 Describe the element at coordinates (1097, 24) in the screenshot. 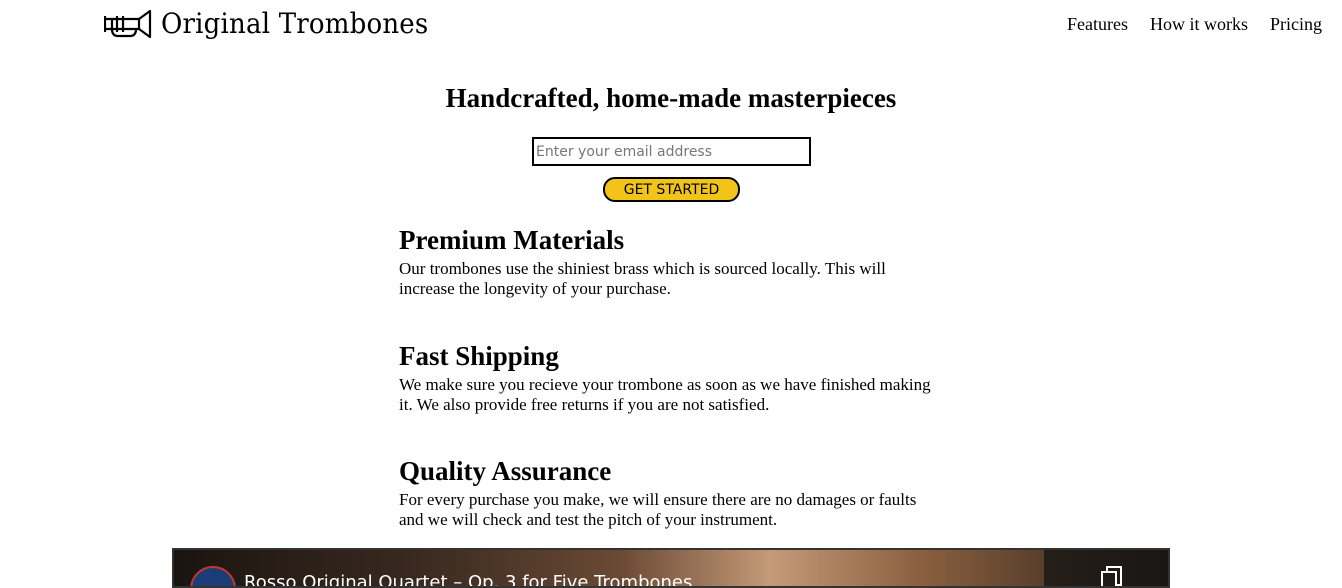

I see `nav-link-features: Features` at that location.